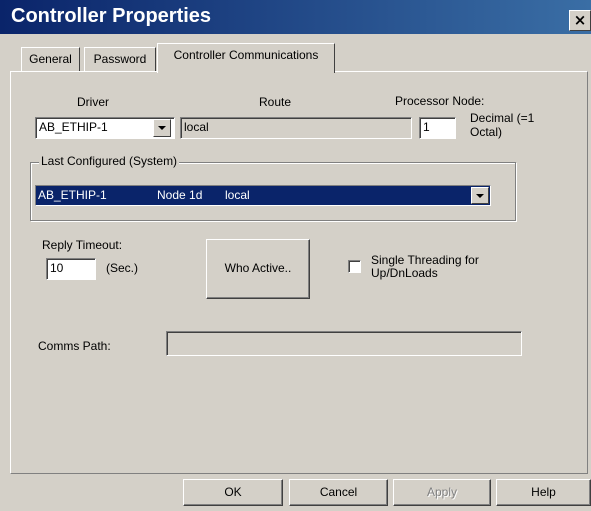 The height and width of the screenshot is (511, 591). I want to click on tab-password: Password, so click(120, 59).